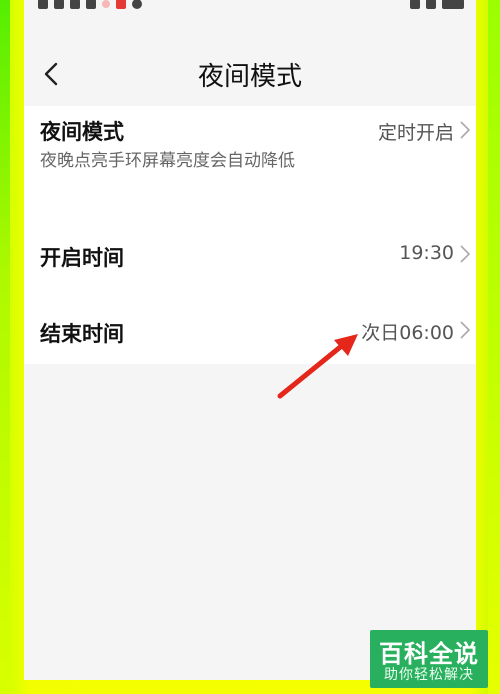 This screenshot has height=694, width=500. What do you see at coordinates (317, 366) in the screenshot?
I see `annotation-arrow-icon` at bounding box center [317, 366].